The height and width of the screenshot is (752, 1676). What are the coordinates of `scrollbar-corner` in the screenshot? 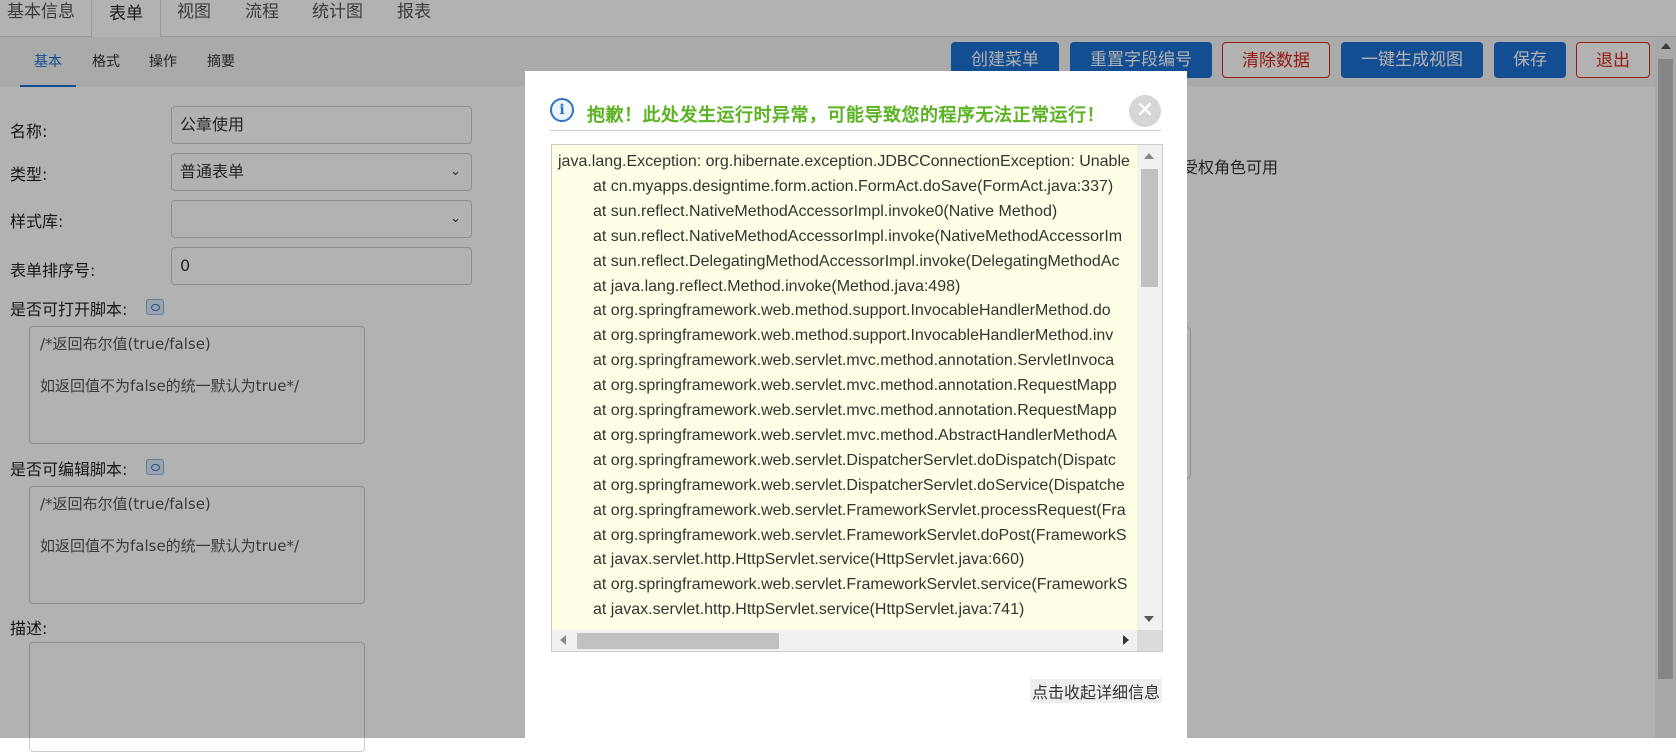 It's located at (1149, 640).